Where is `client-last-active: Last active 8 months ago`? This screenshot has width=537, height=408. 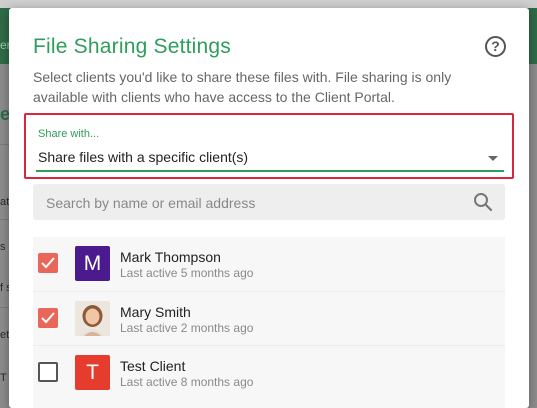 client-last-active: Last active 8 months ago is located at coordinates (187, 382).